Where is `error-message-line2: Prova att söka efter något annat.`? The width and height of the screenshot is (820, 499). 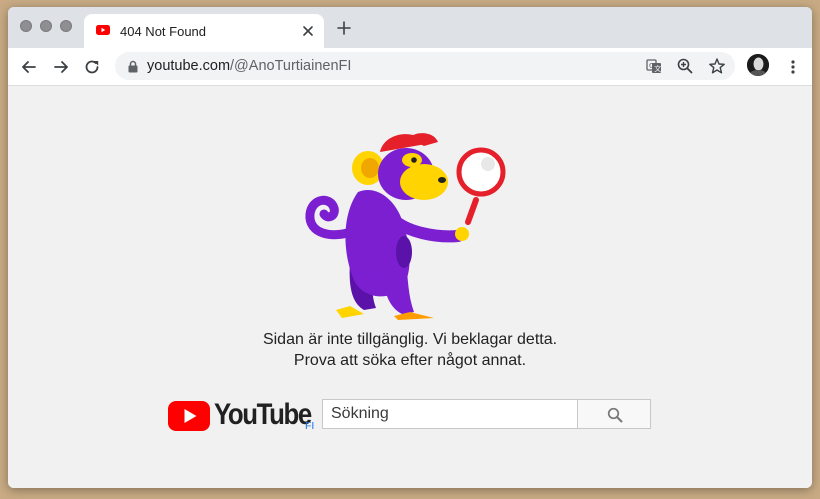 error-message-line2: Prova att söka efter något annat. is located at coordinates (410, 360).